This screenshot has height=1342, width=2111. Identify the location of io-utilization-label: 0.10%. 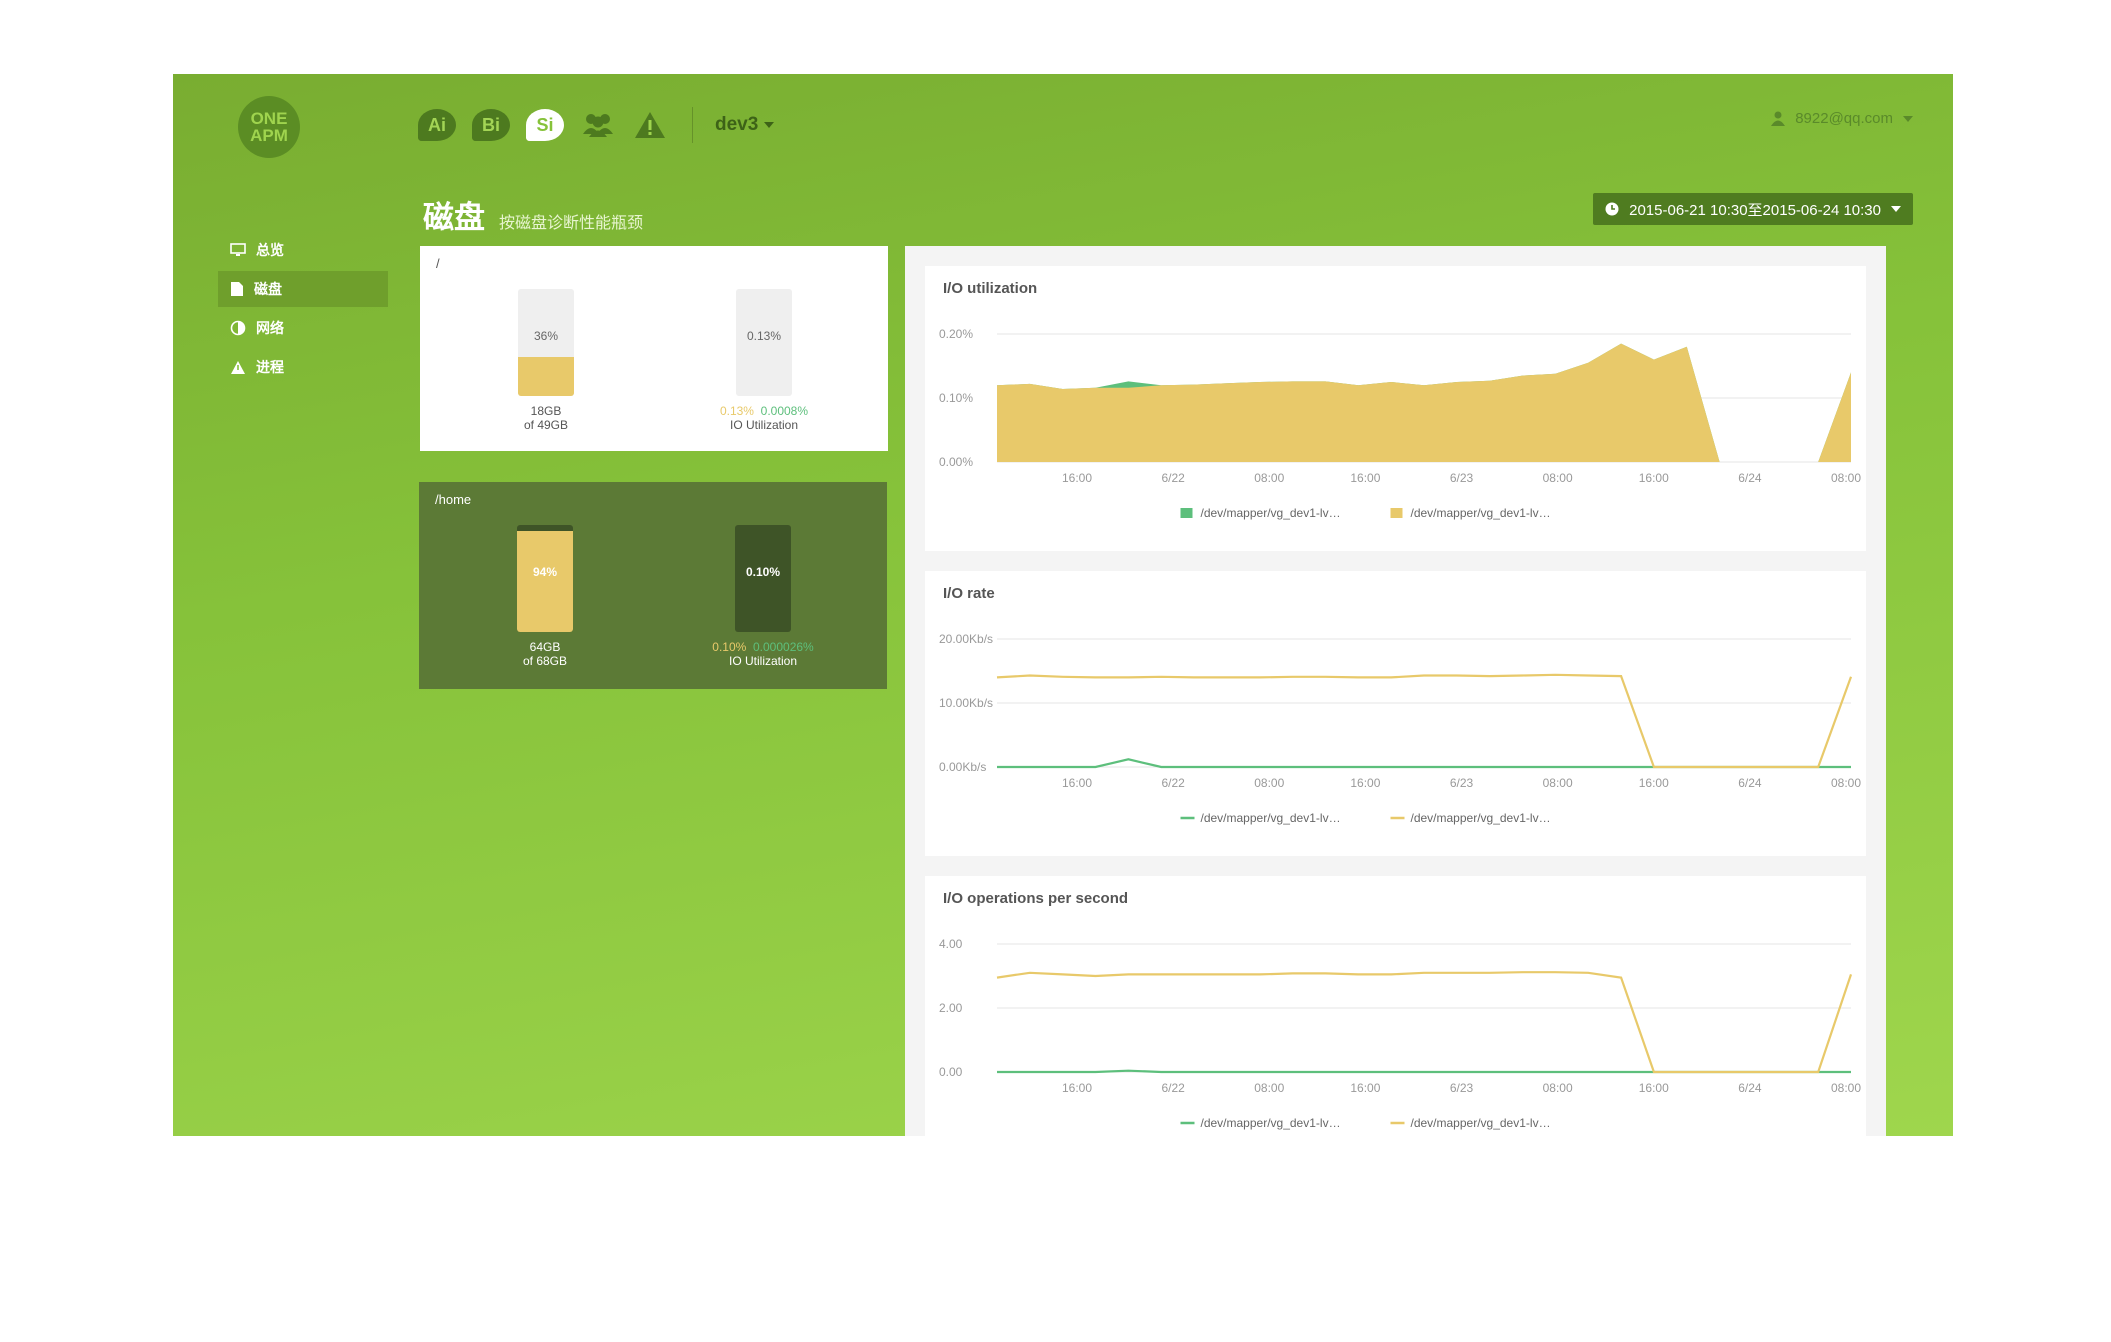
(763, 572).